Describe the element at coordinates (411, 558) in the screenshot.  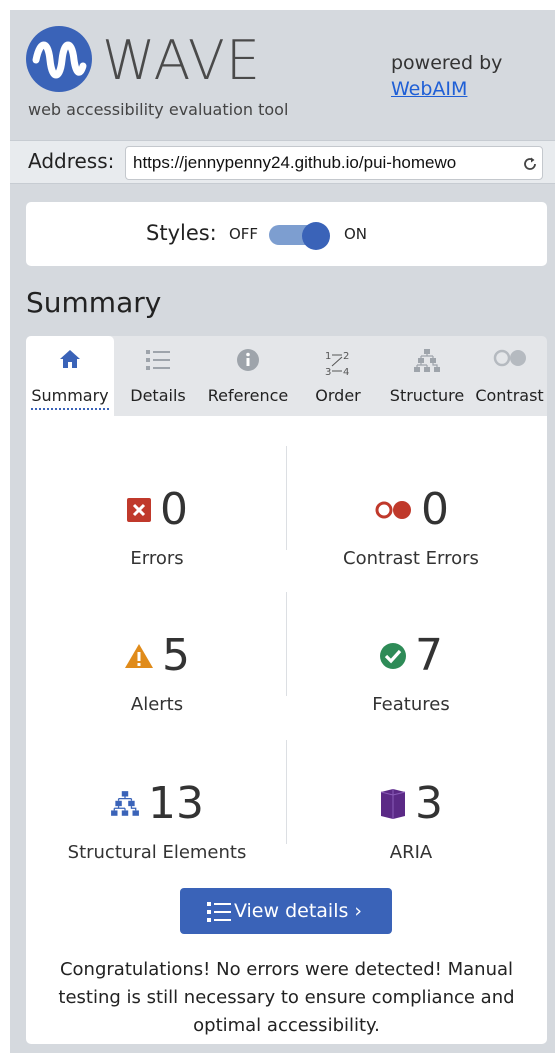
I see `contrast-errors-label: Contrast Errors` at that location.